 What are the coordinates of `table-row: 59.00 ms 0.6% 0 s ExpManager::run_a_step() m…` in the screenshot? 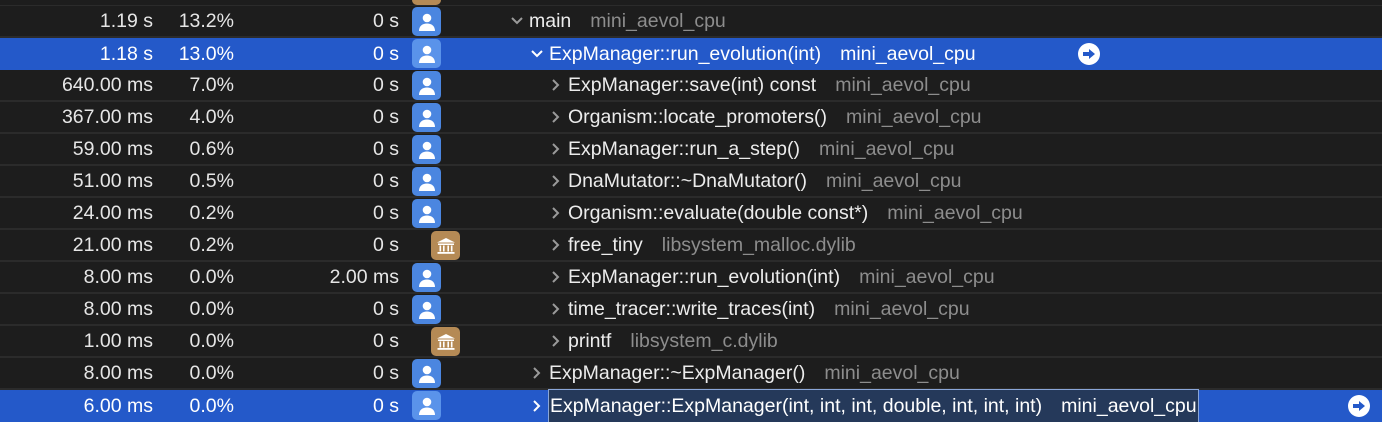 It's located at (691, 149).